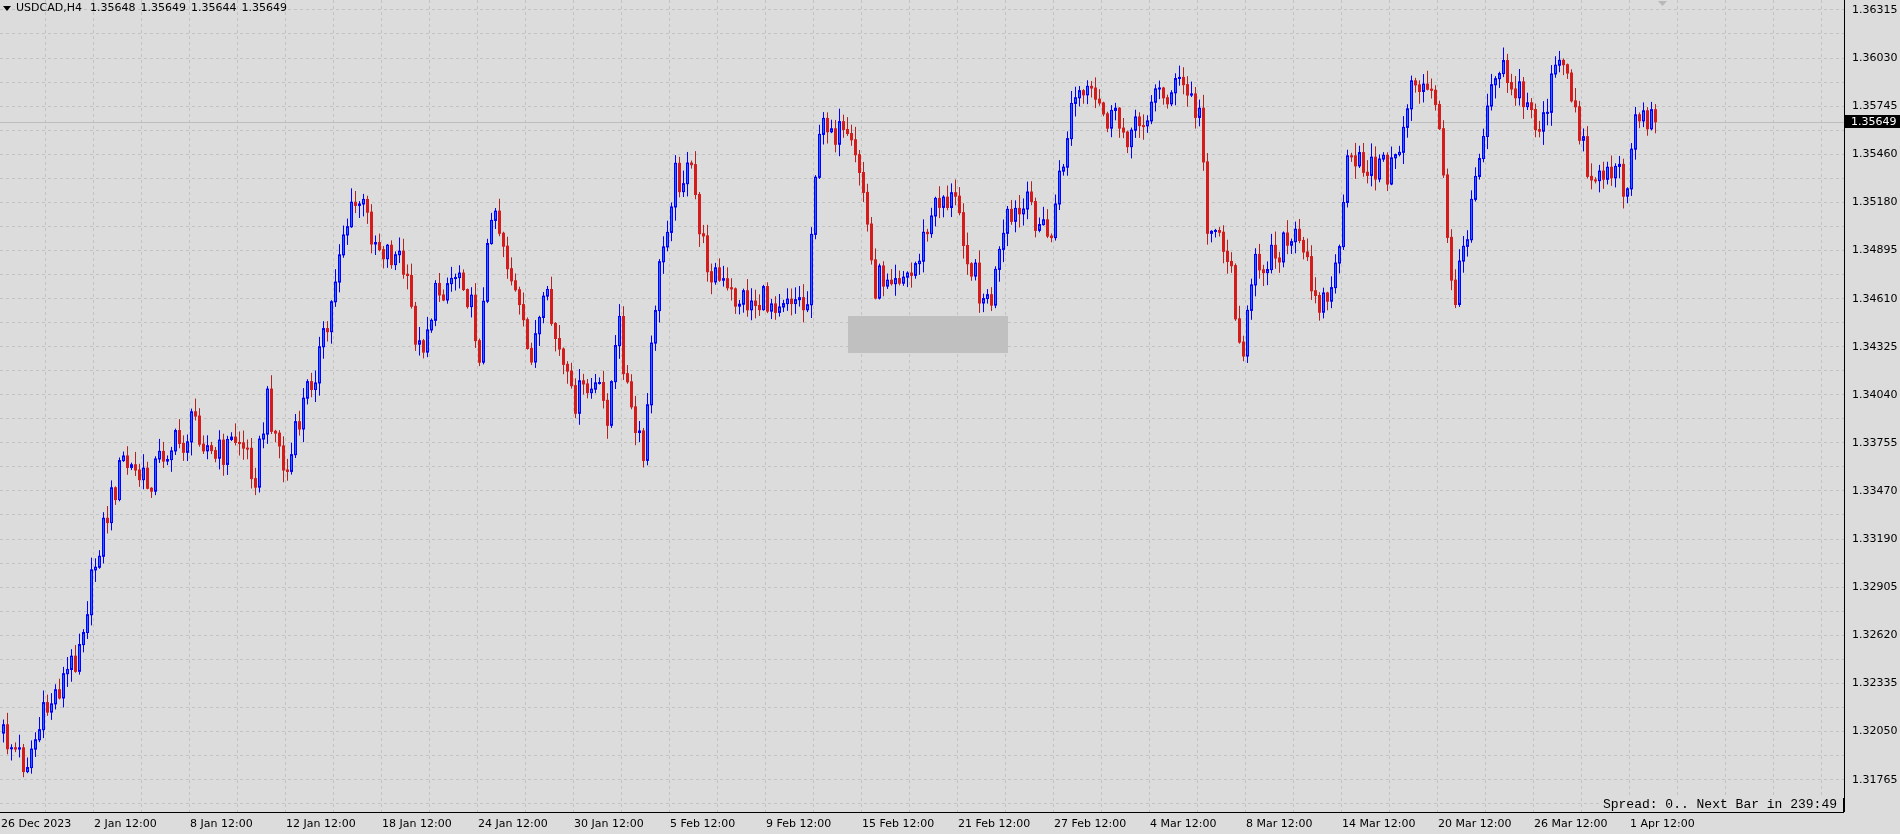  Describe the element at coordinates (1875, 202) in the screenshot. I see `price-label: 1.35180` at that location.